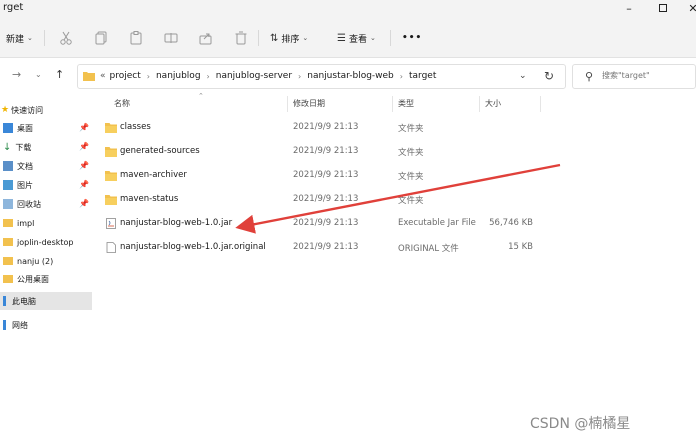  I want to click on breadcrumb-item: project, so click(125, 76).